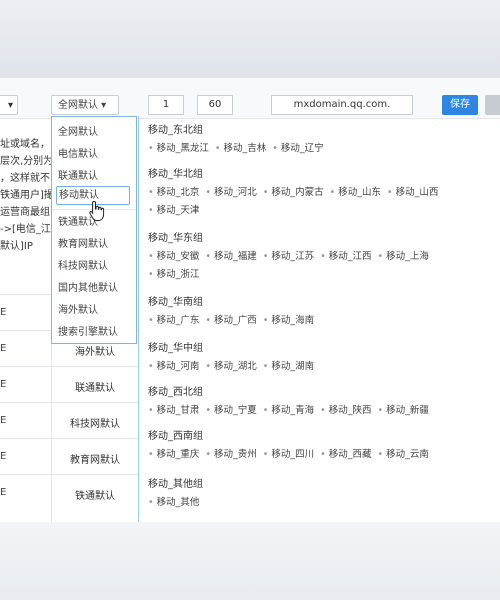 The image size is (500, 600). Describe the element at coordinates (321, 239) in the screenshot. I see `group-title: 移动_华东组` at that location.